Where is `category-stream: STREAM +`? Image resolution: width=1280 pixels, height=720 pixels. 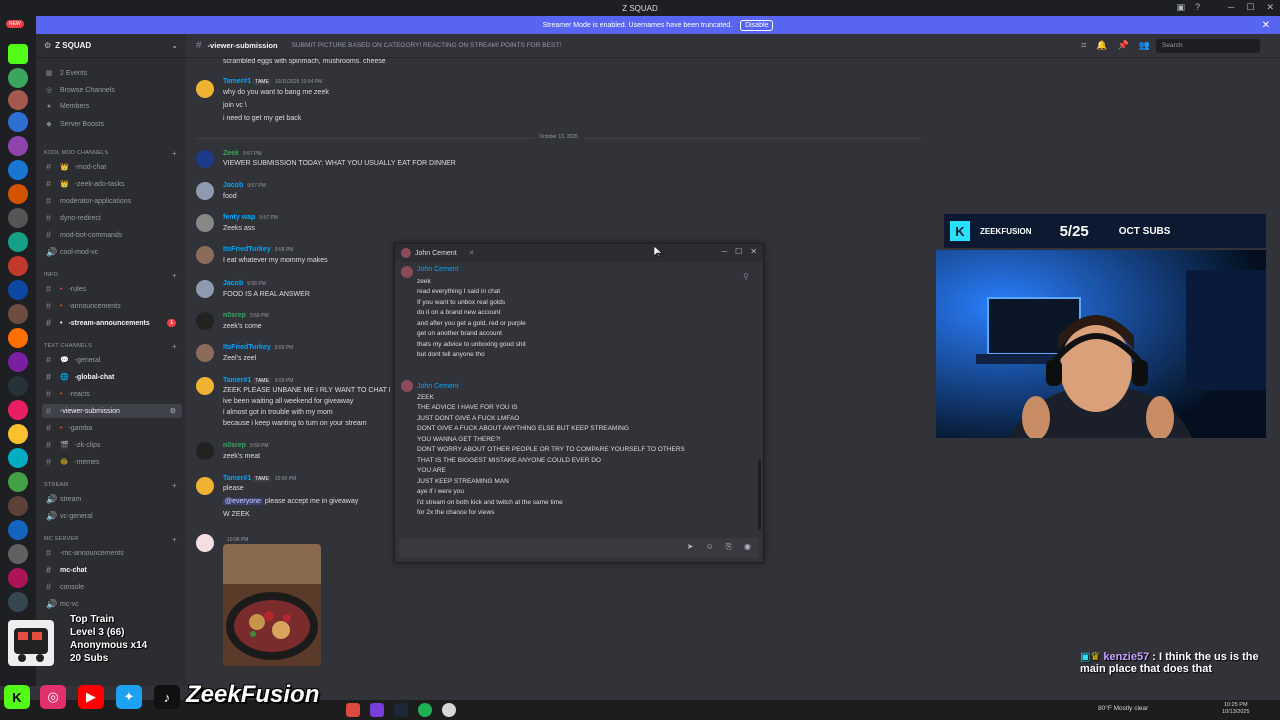 category-stream: STREAM + is located at coordinates (110, 485).